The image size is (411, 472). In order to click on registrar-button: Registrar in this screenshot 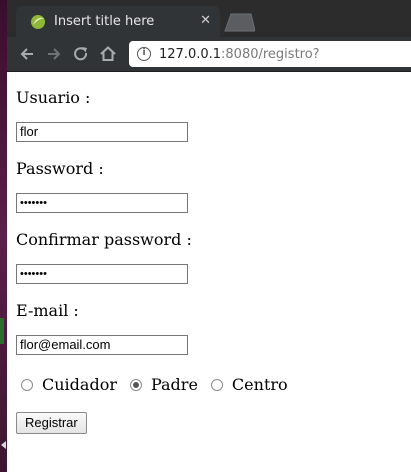, I will do `click(51, 423)`.